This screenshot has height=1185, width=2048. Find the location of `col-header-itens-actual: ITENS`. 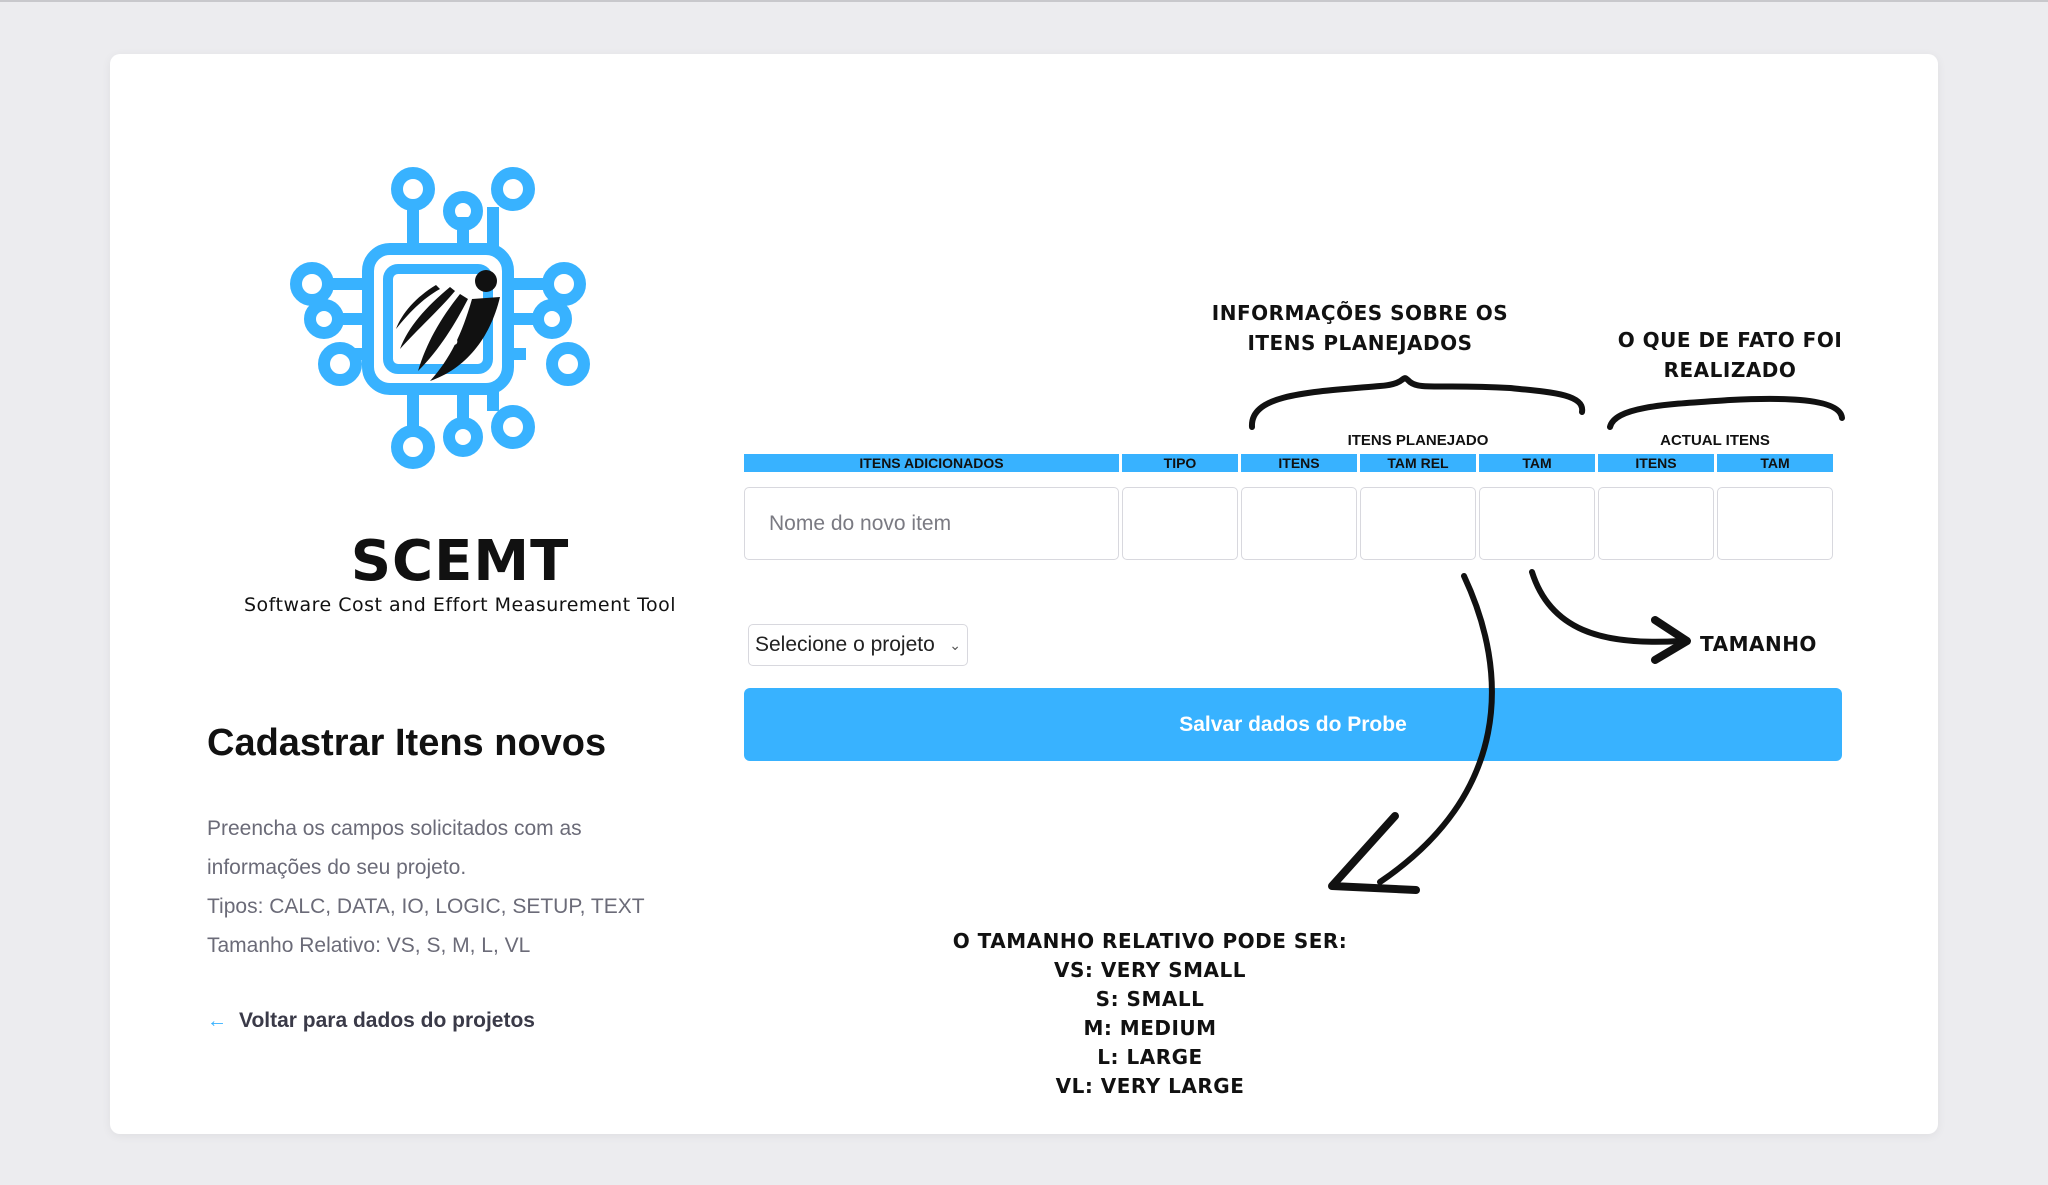

col-header-itens-actual: ITENS is located at coordinates (1656, 463).